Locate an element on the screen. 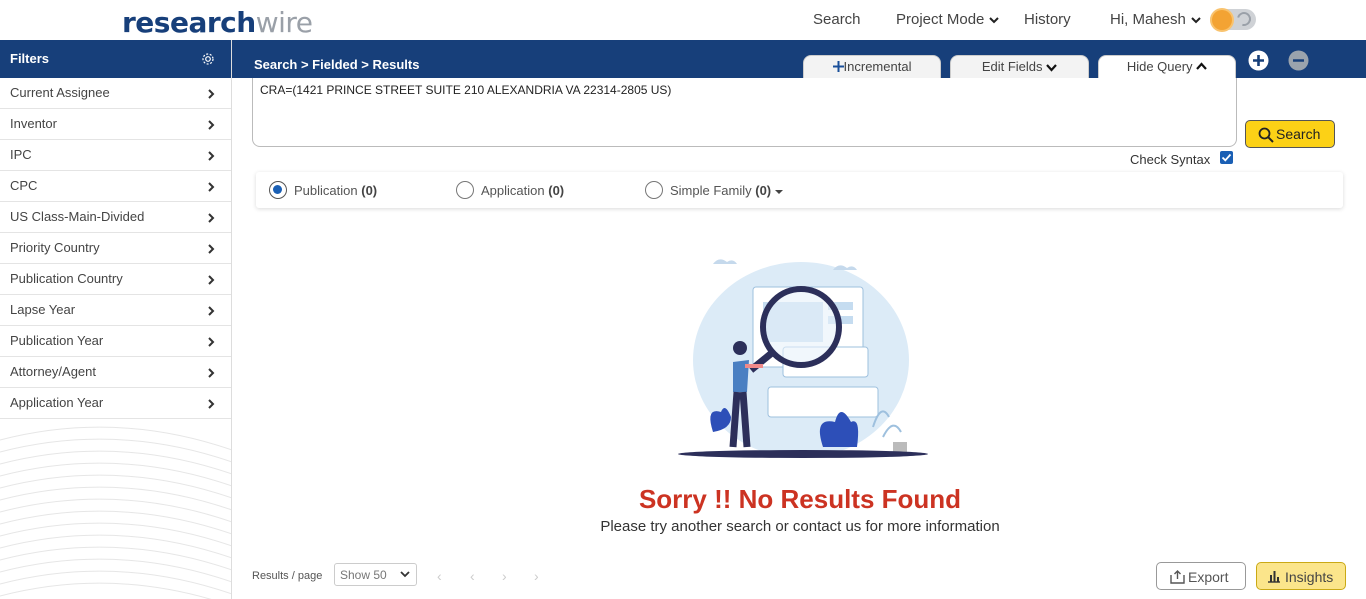 This screenshot has height=599, width=1366. tab-hide-query-label: Hide Query is located at coordinates (1159, 66).